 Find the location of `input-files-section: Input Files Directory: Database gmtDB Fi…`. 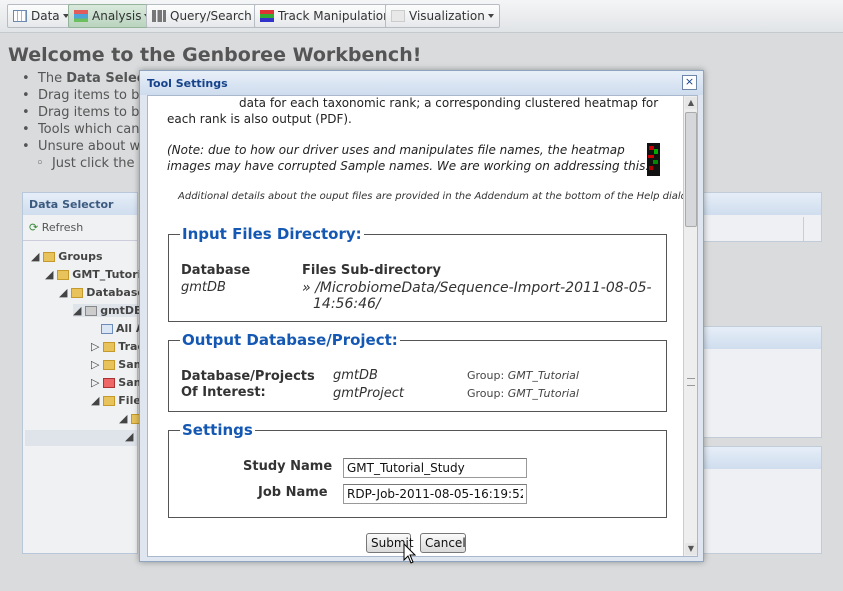

input-files-section: Input Files Directory: Database gmtDB Fi… is located at coordinates (417, 273).